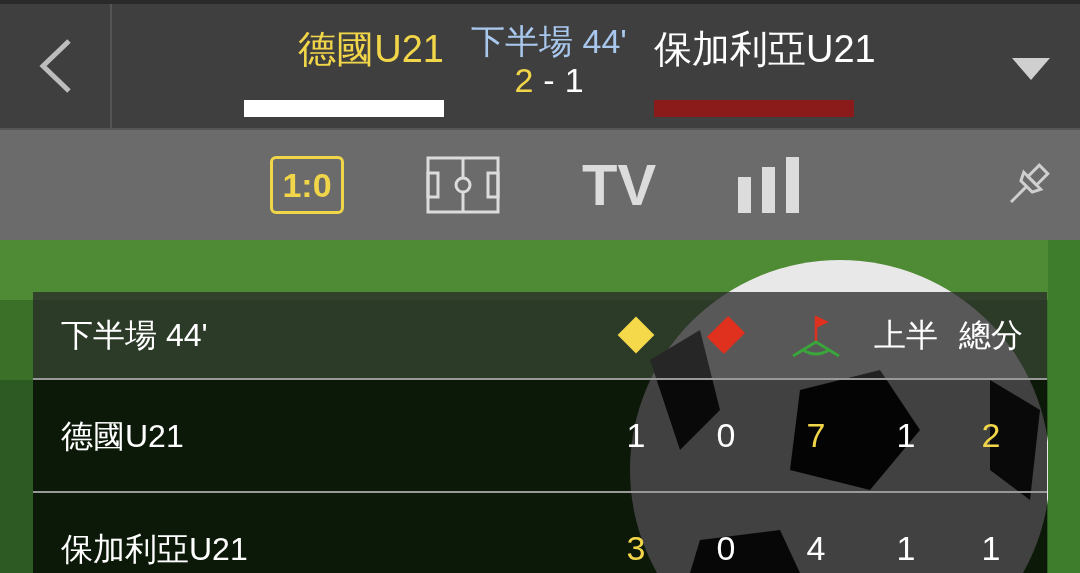 Image resolution: width=1080 pixels, height=573 pixels. What do you see at coordinates (816, 548) in the screenshot?
I see `table-cell-text: 4` at bounding box center [816, 548].